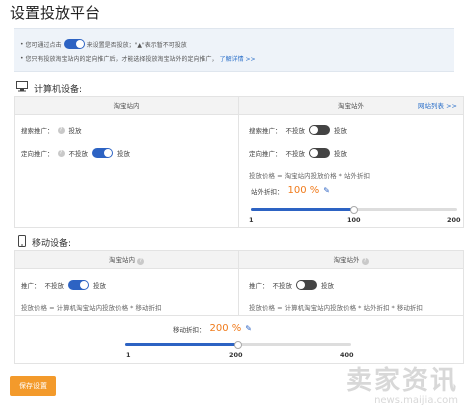 This screenshot has height=406, width=464. I want to click on notice-line-1-prefix: 您可通过点击, so click(43, 45).